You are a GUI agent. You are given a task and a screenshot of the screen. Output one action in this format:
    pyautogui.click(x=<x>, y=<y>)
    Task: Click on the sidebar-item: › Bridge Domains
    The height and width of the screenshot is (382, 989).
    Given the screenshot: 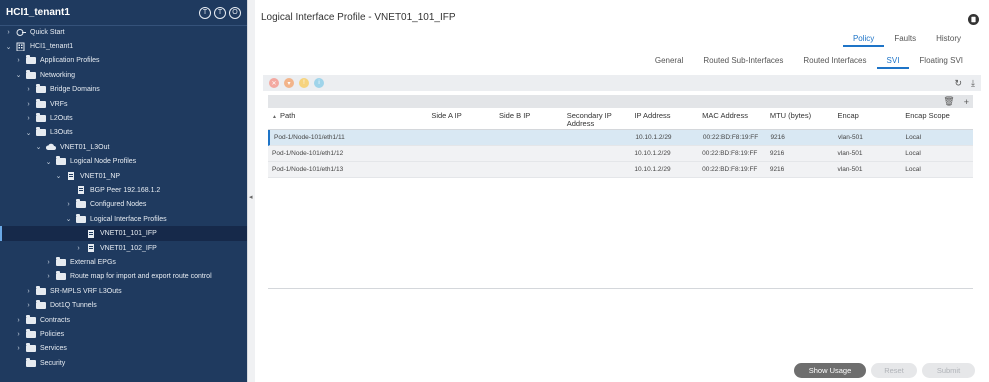 What is the action you would take?
    pyautogui.click(x=123, y=90)
    